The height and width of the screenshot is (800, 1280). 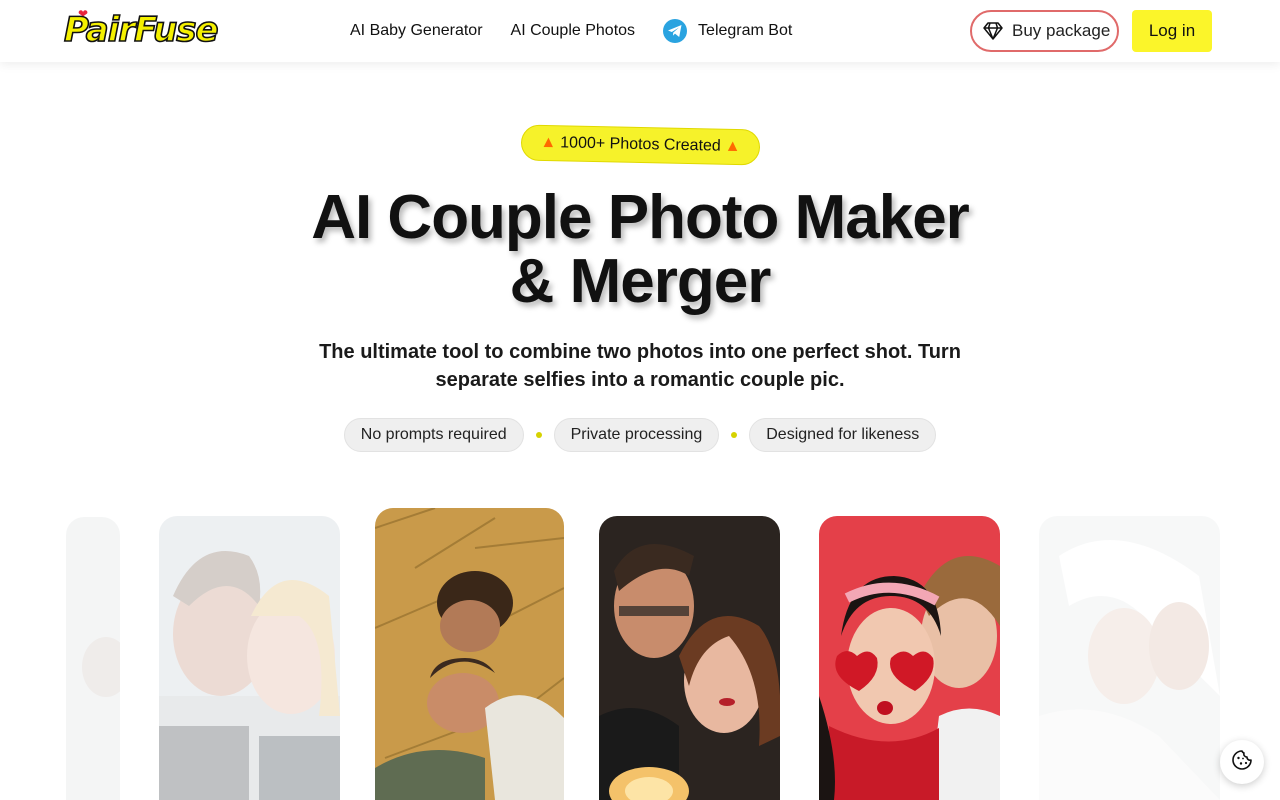 What do you see at coordinates (1061, 30) in the screenshot?
I see `buy-package-label: Buy package` at bounding box center [1061, 30].